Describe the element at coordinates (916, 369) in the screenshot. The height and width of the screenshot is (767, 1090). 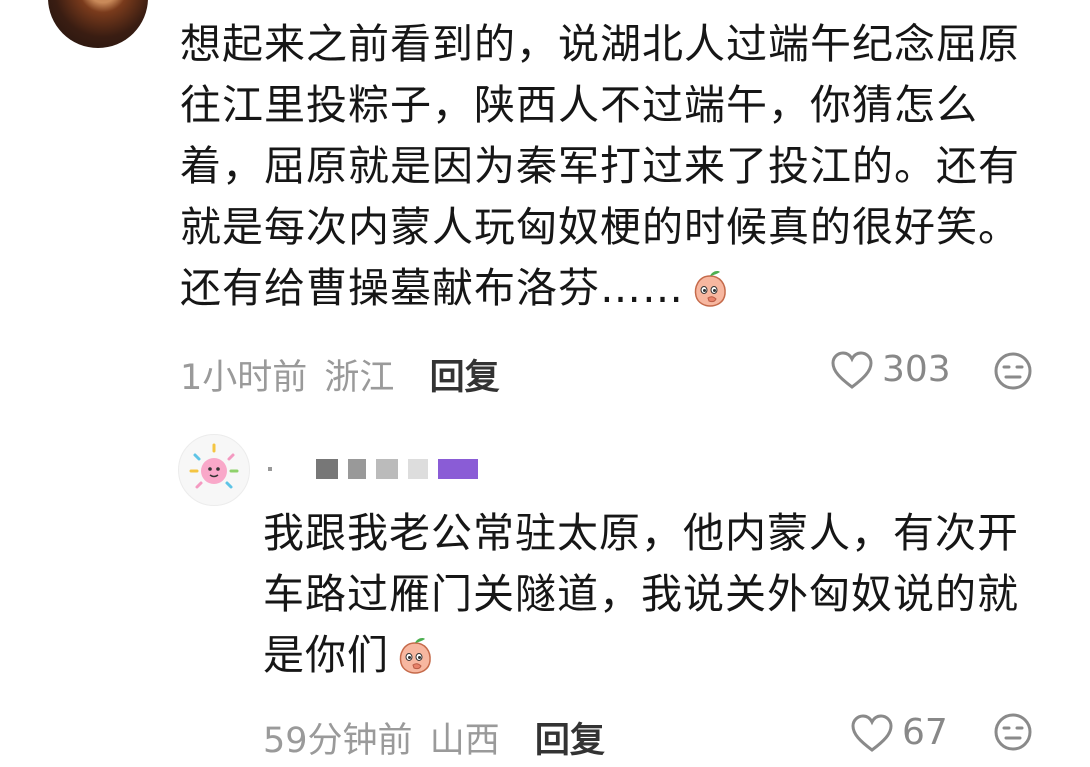
I see `like-count: 303` at that location.